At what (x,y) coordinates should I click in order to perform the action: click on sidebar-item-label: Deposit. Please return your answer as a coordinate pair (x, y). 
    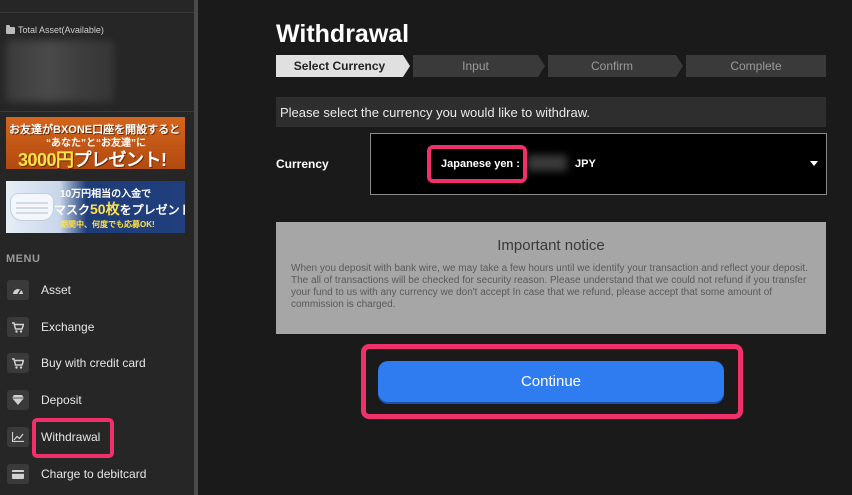
    Looking at the image, I should click on (61, 400).